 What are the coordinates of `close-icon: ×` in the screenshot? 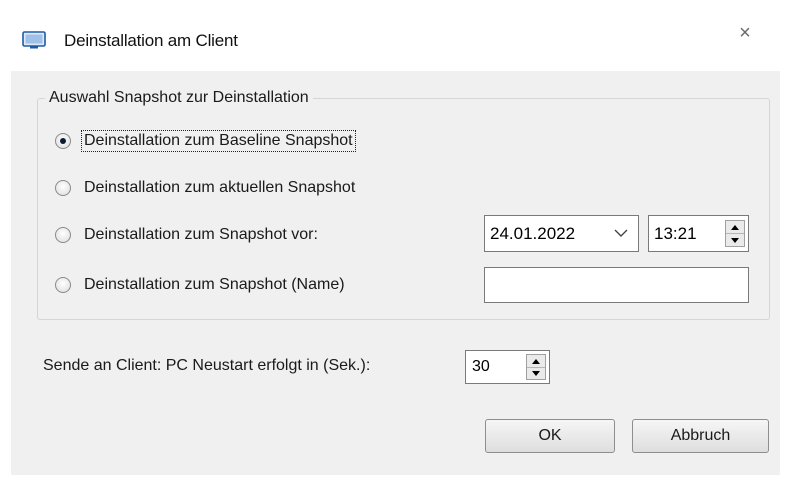 It's located at (745, 32).